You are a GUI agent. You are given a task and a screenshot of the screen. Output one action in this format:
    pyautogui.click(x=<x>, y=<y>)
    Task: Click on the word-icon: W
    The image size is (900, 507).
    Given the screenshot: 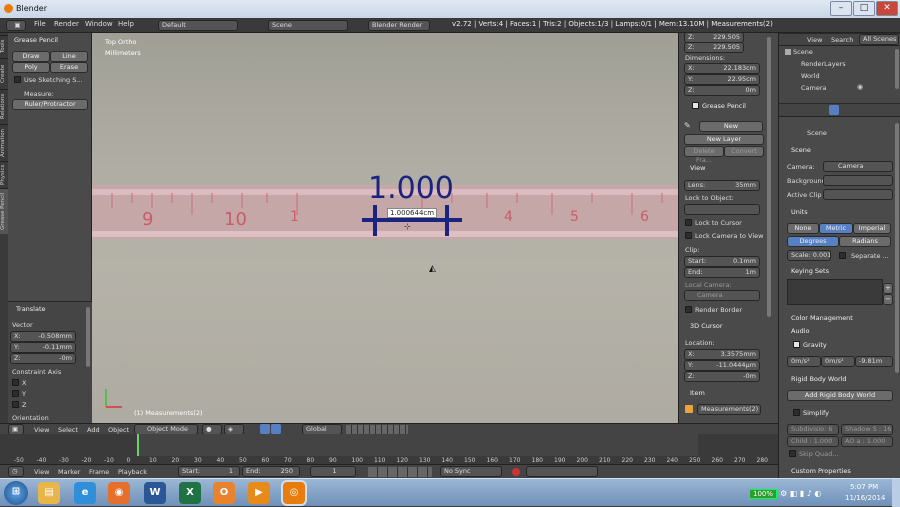 What is the action you would take?
    pyautogui.click(x=155, y=493)
    